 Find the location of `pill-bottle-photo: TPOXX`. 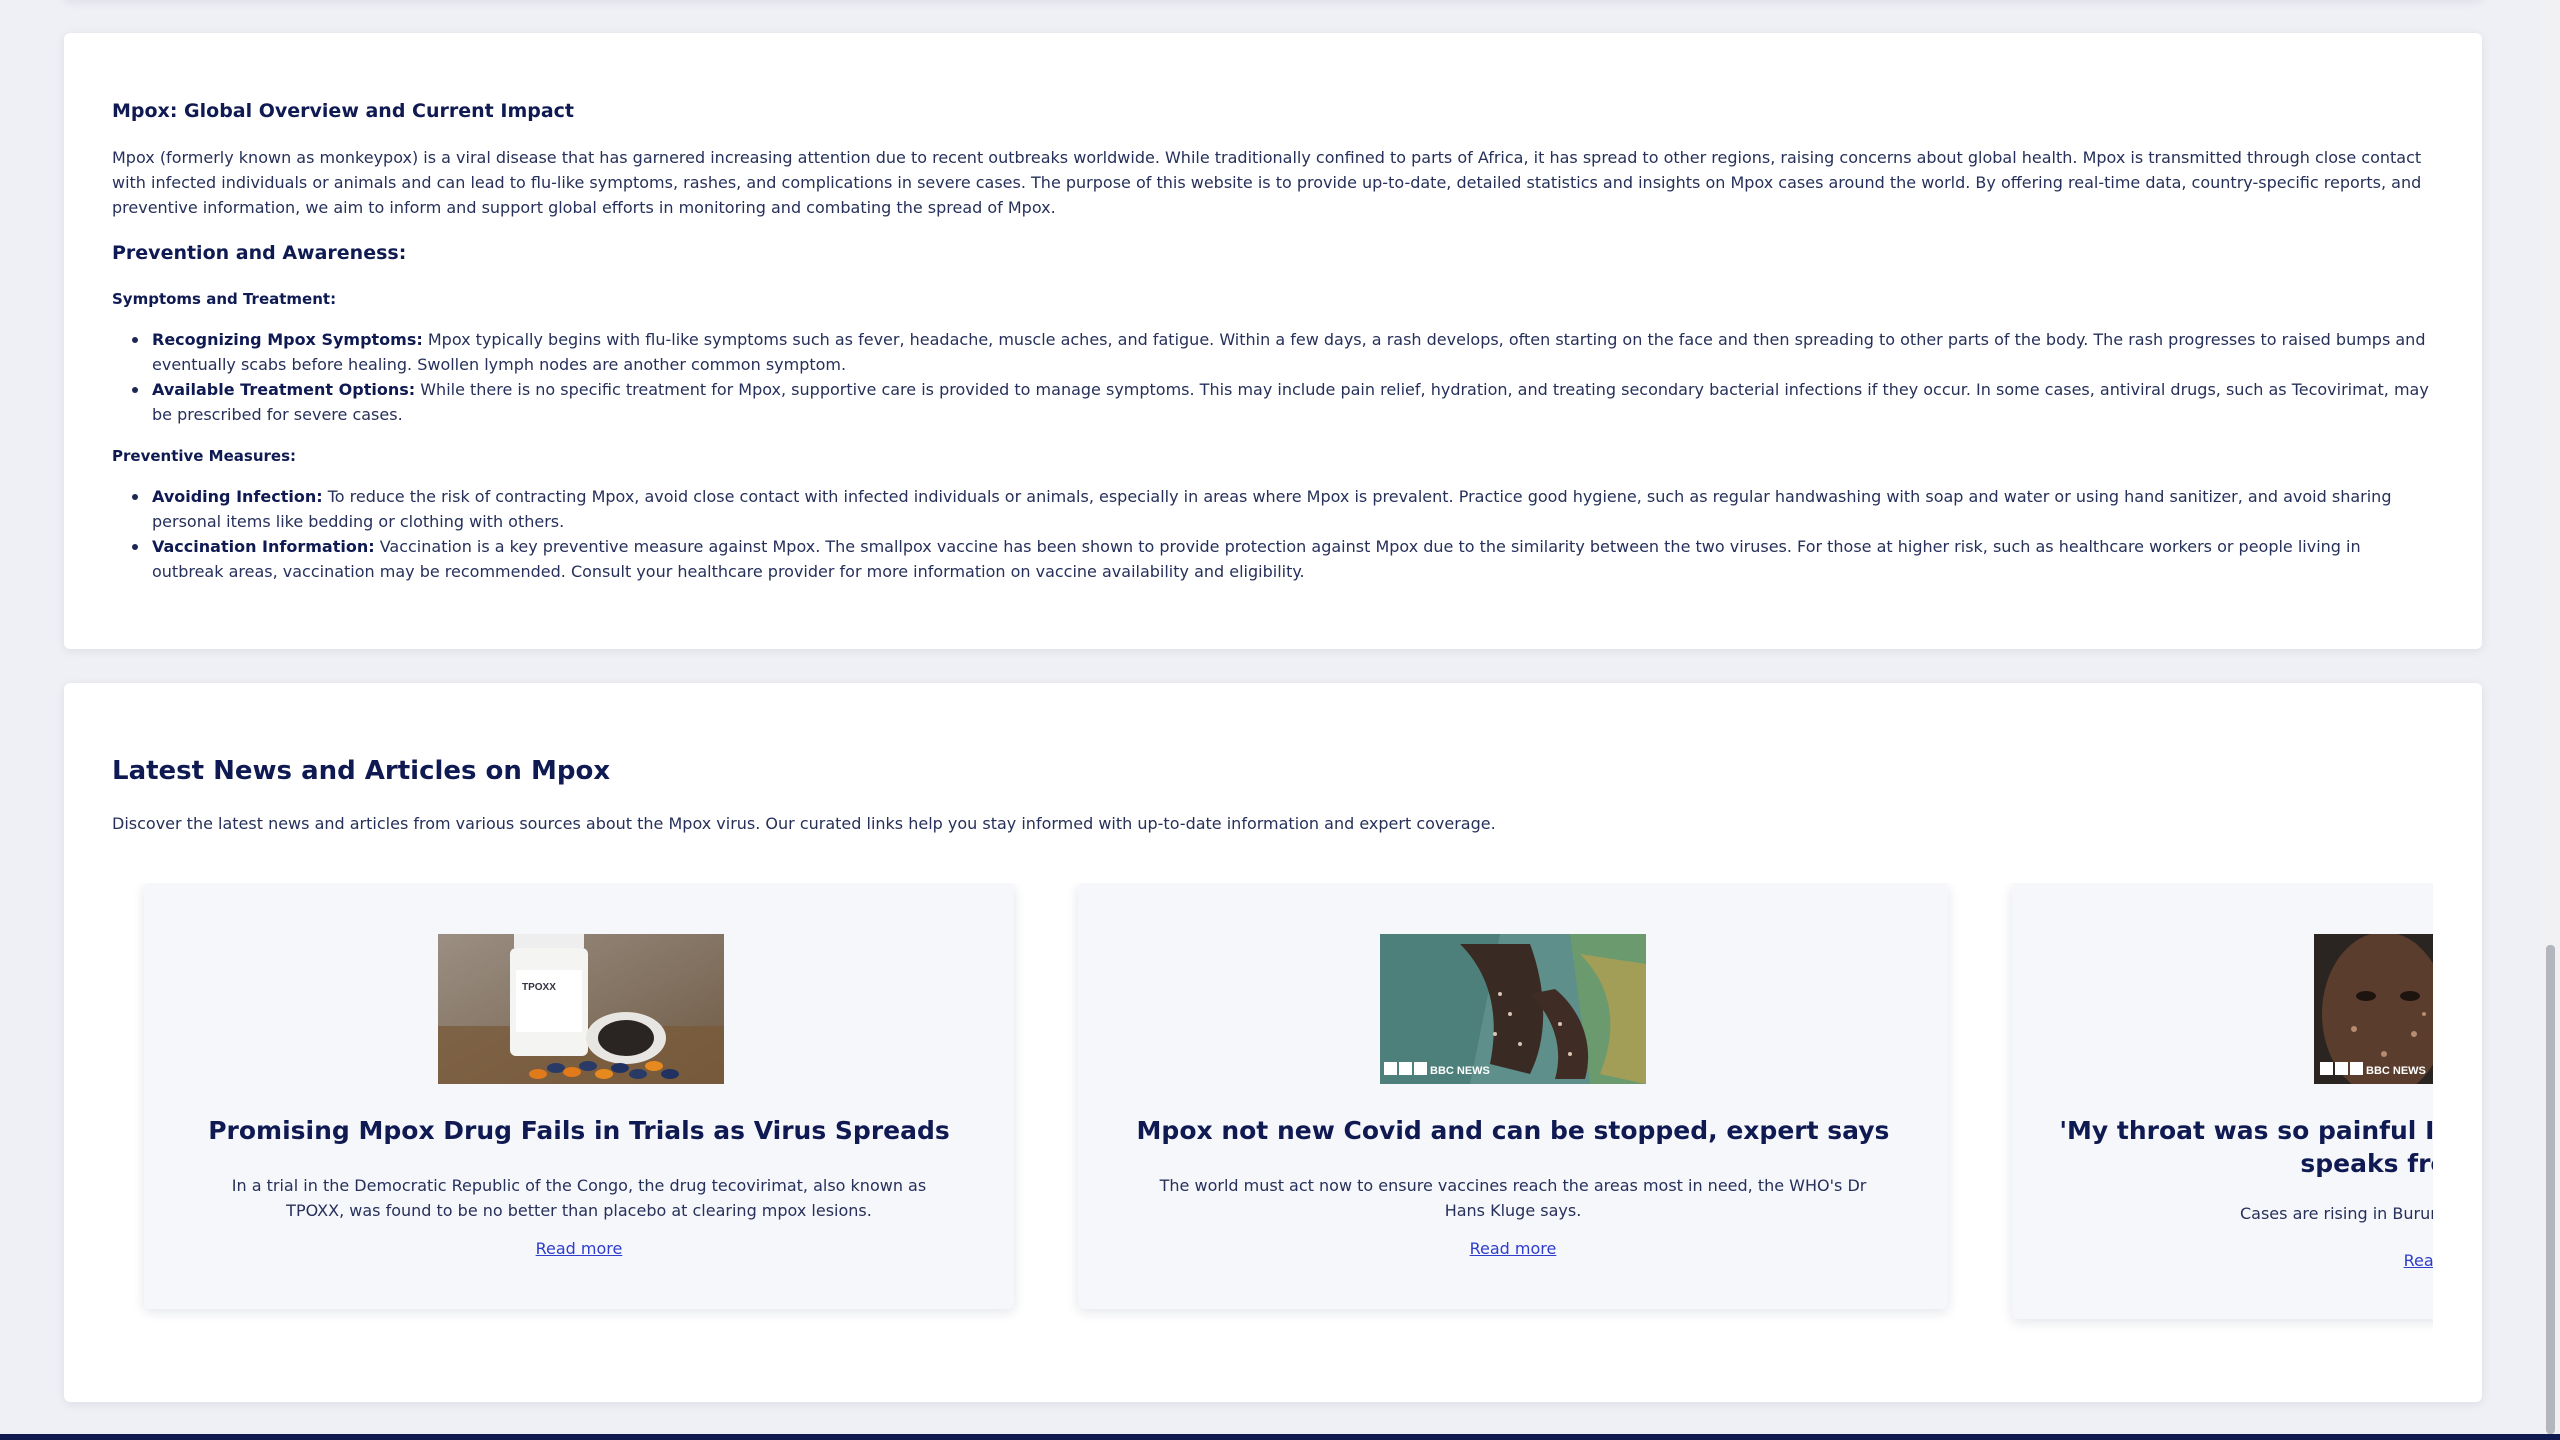

pill-bottle-photo: TPOXX is located at coordinates (581, 1009).